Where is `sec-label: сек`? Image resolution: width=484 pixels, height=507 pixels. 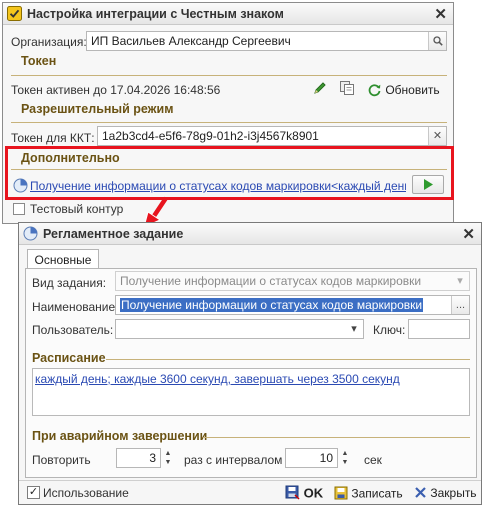 sec-label: сек is located at coordinates (373, 460).